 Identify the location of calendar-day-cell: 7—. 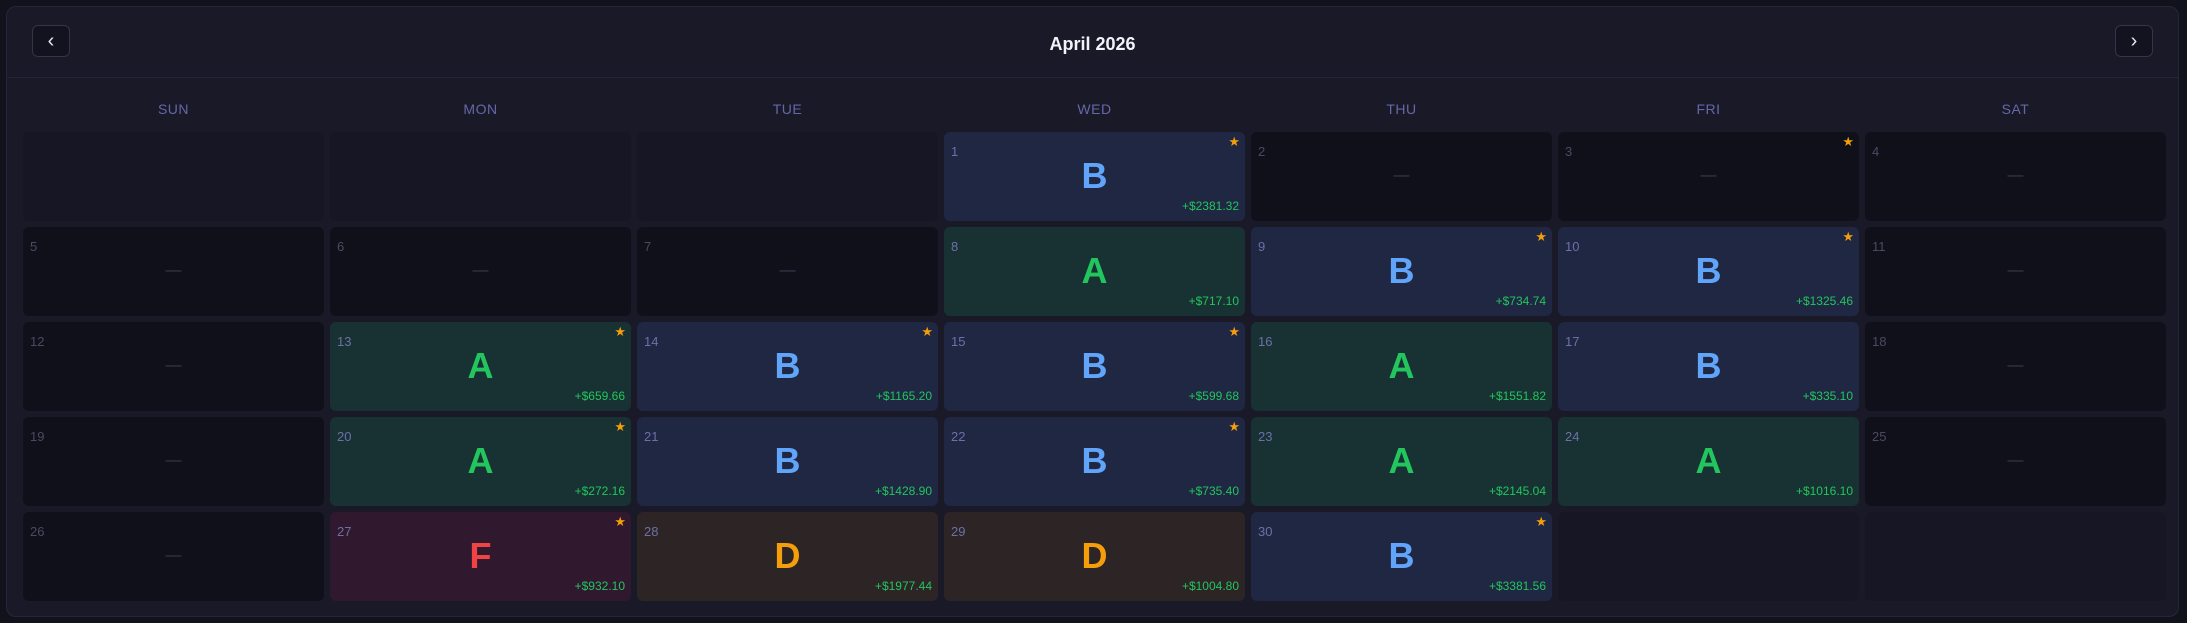
(787, 271).